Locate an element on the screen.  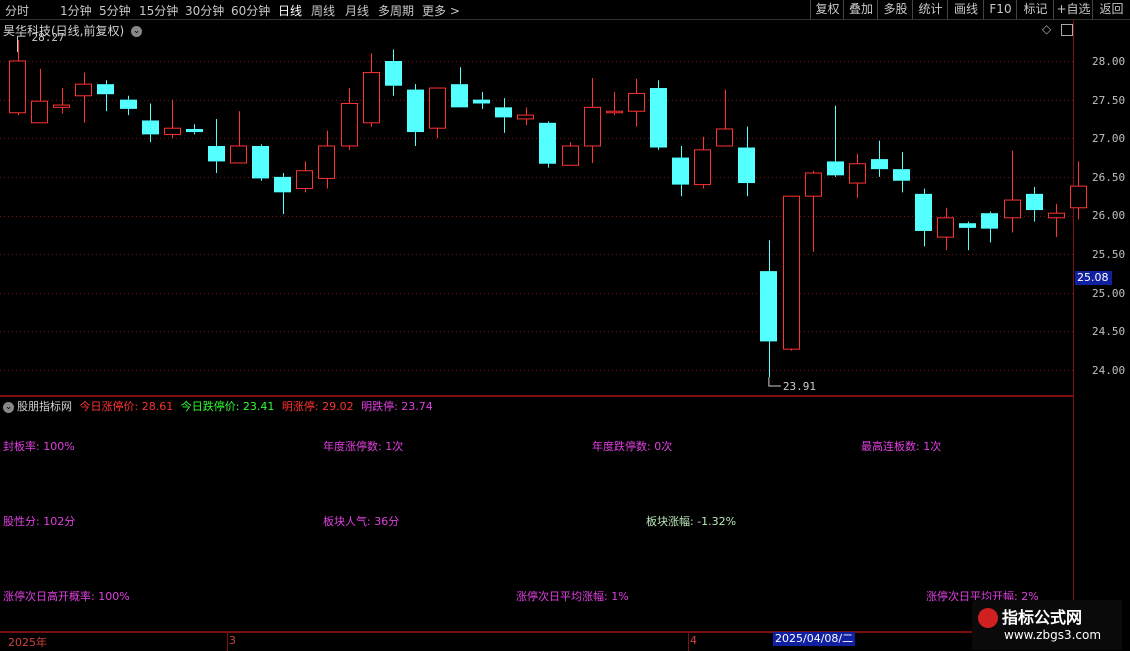
selected-date: 2025/04/08/二 is located at coordinates (814, 639).